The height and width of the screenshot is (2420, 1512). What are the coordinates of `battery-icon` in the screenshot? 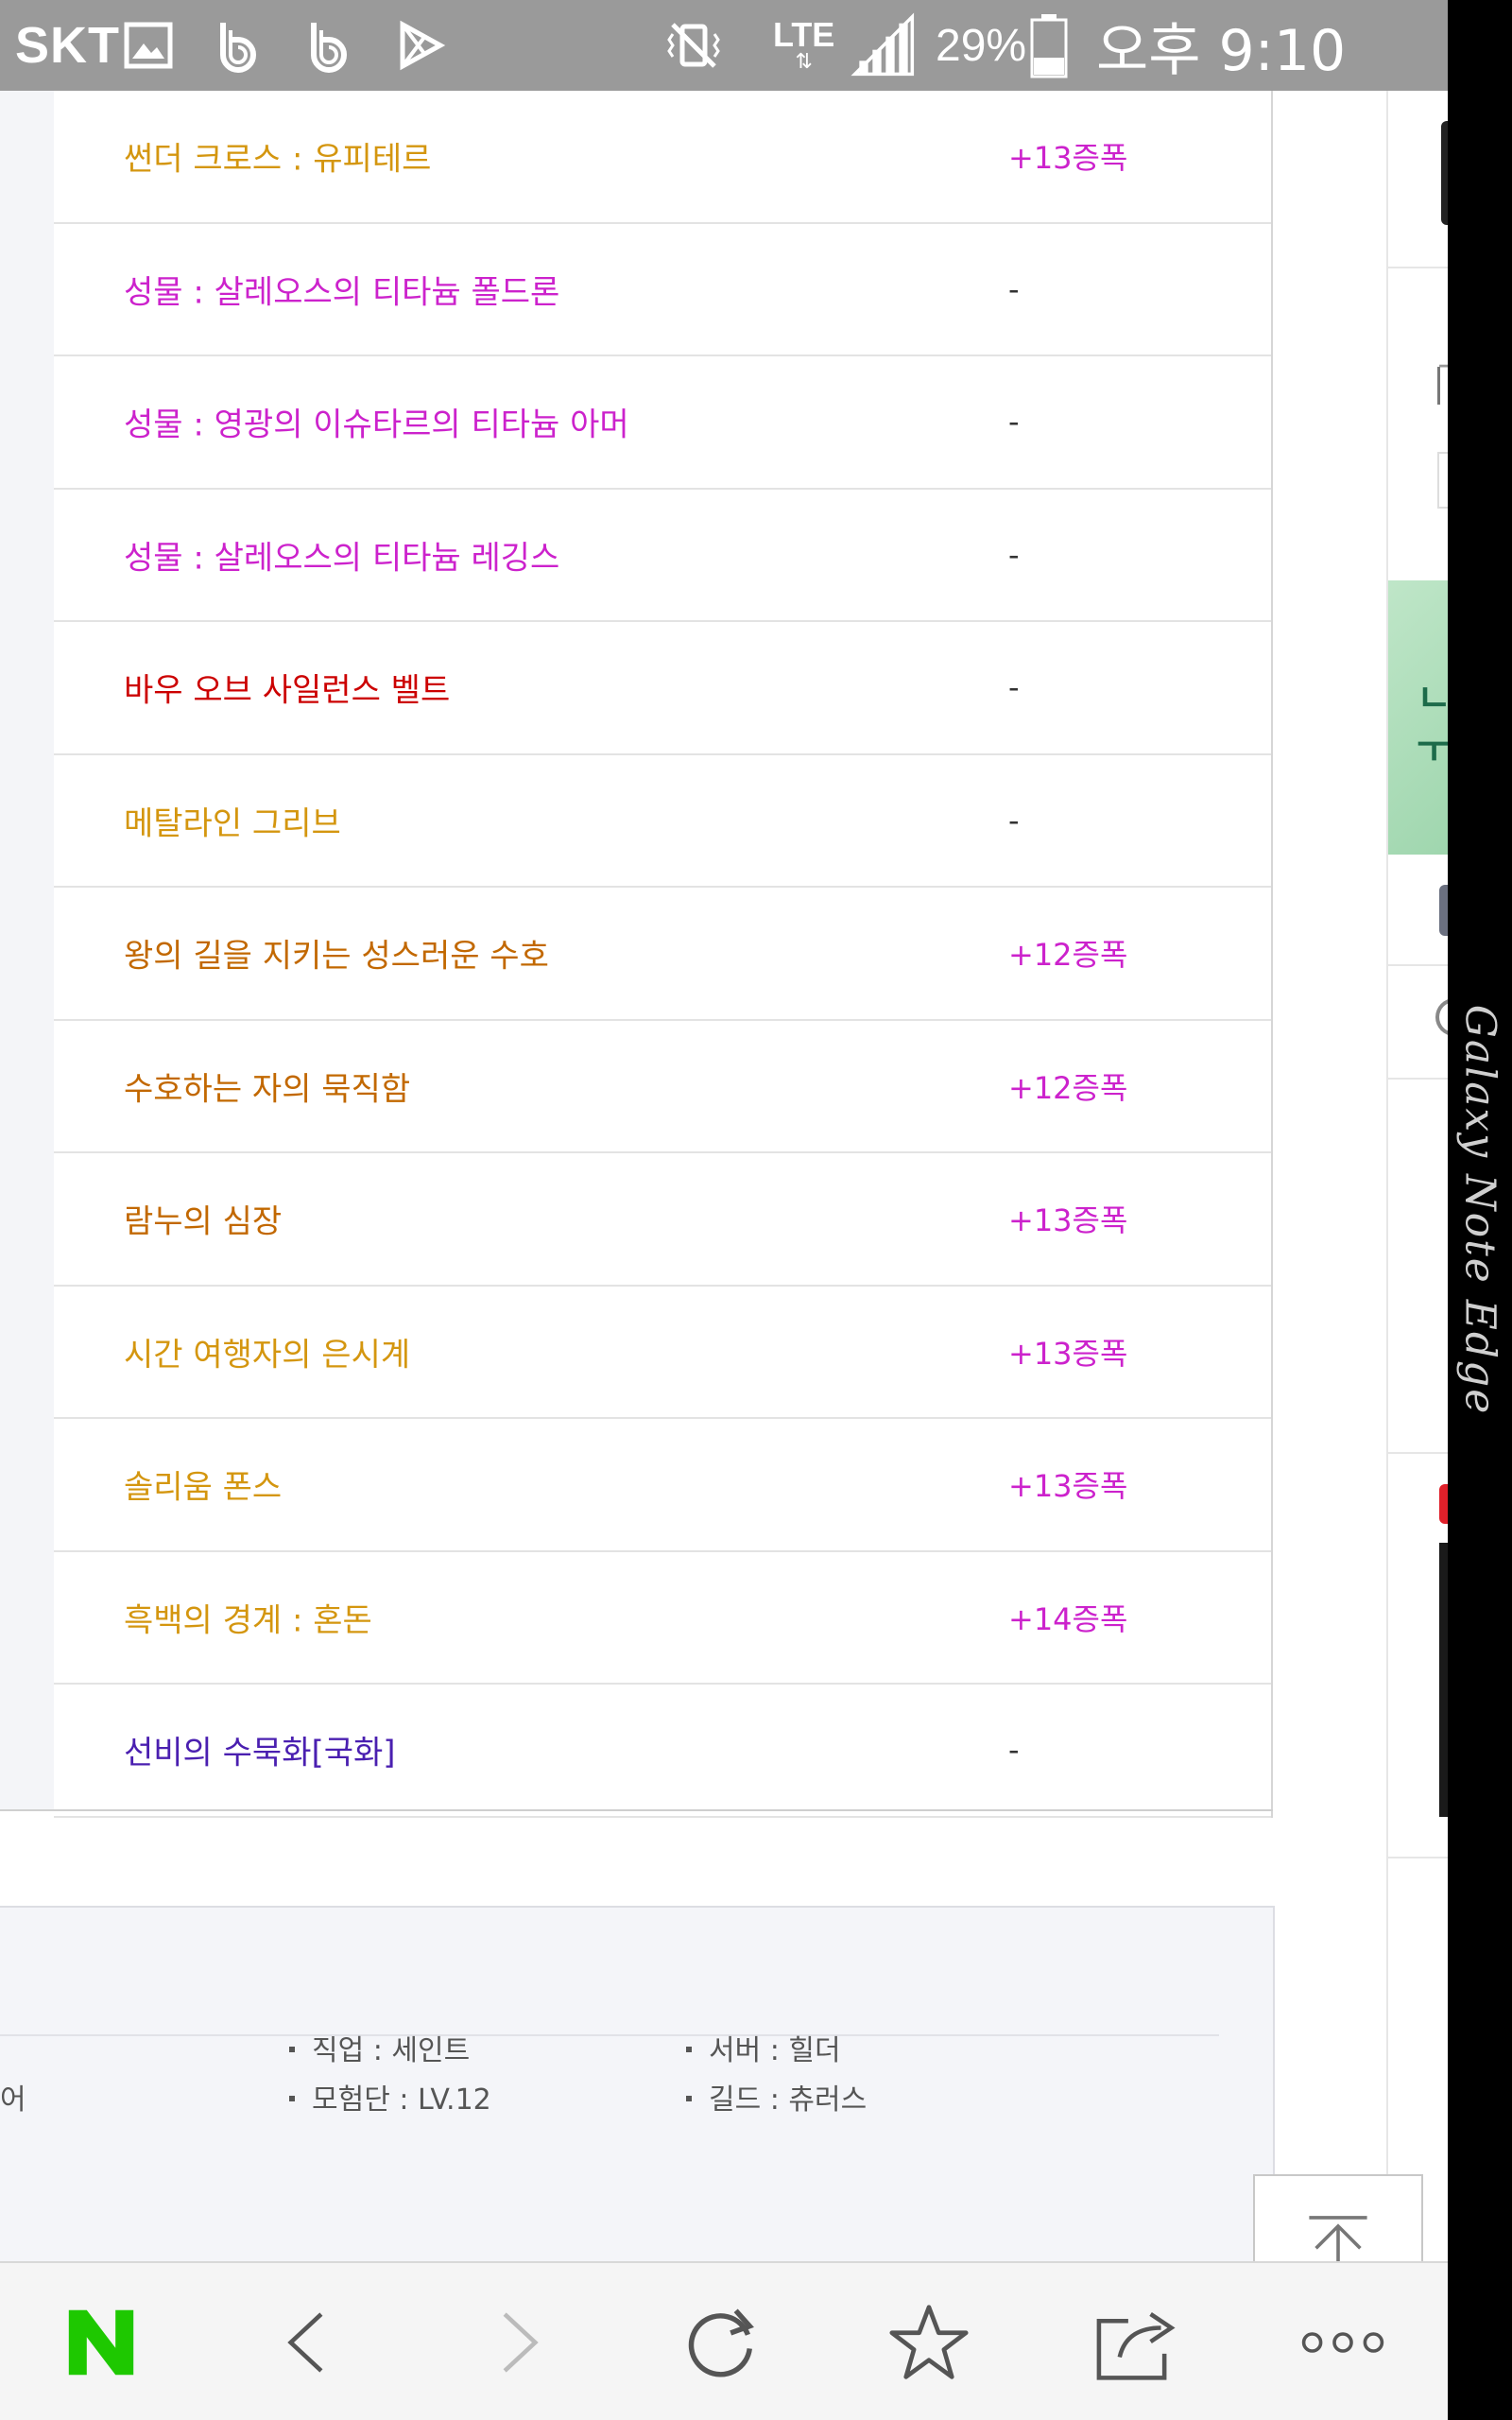 It's located at (1049, 45).